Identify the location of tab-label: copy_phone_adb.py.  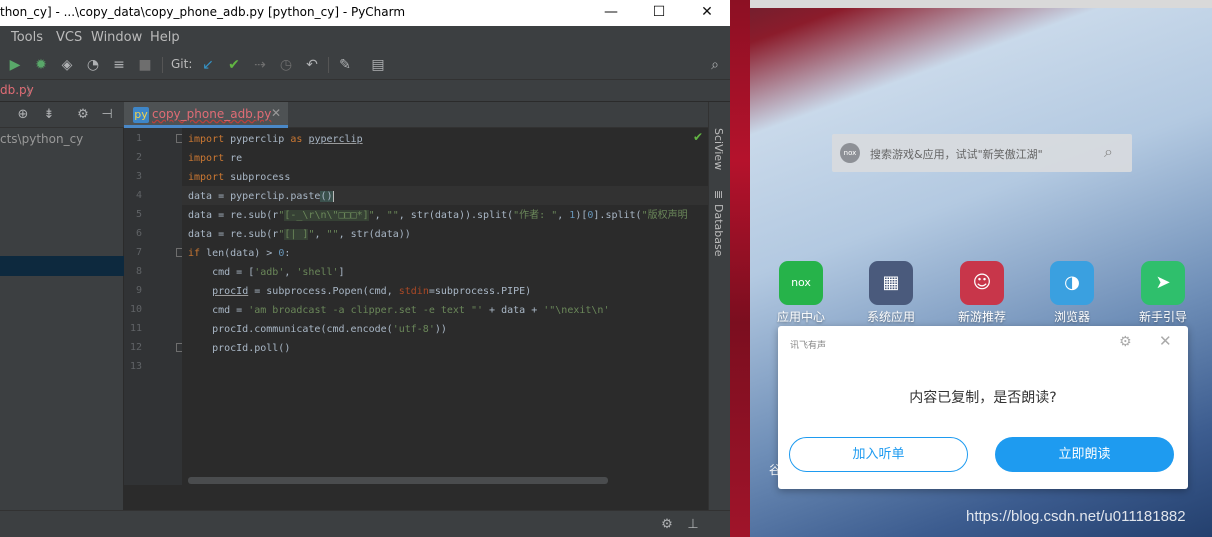
(212, 114).